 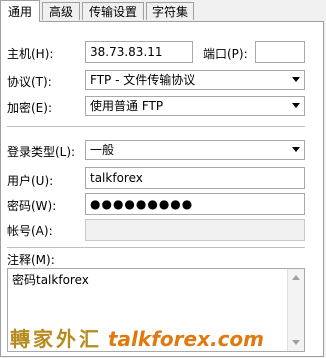 I want to click on user-label: 用户(U):, so click(x=30, y=181).